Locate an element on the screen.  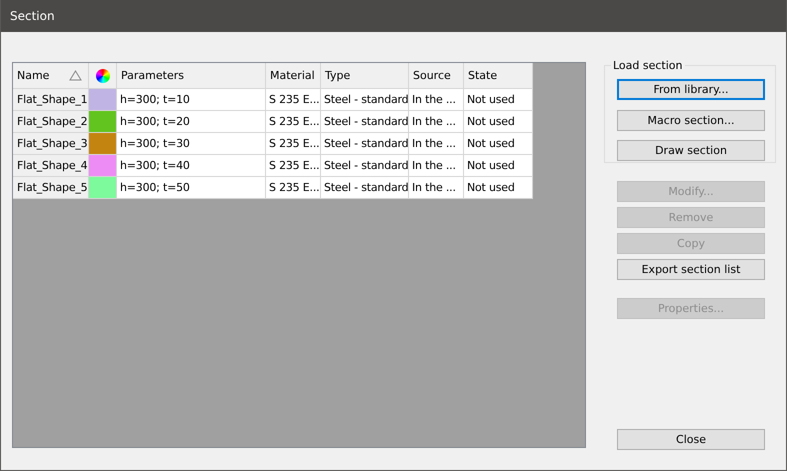
window-title: Section is located at coordinates (32, 16).